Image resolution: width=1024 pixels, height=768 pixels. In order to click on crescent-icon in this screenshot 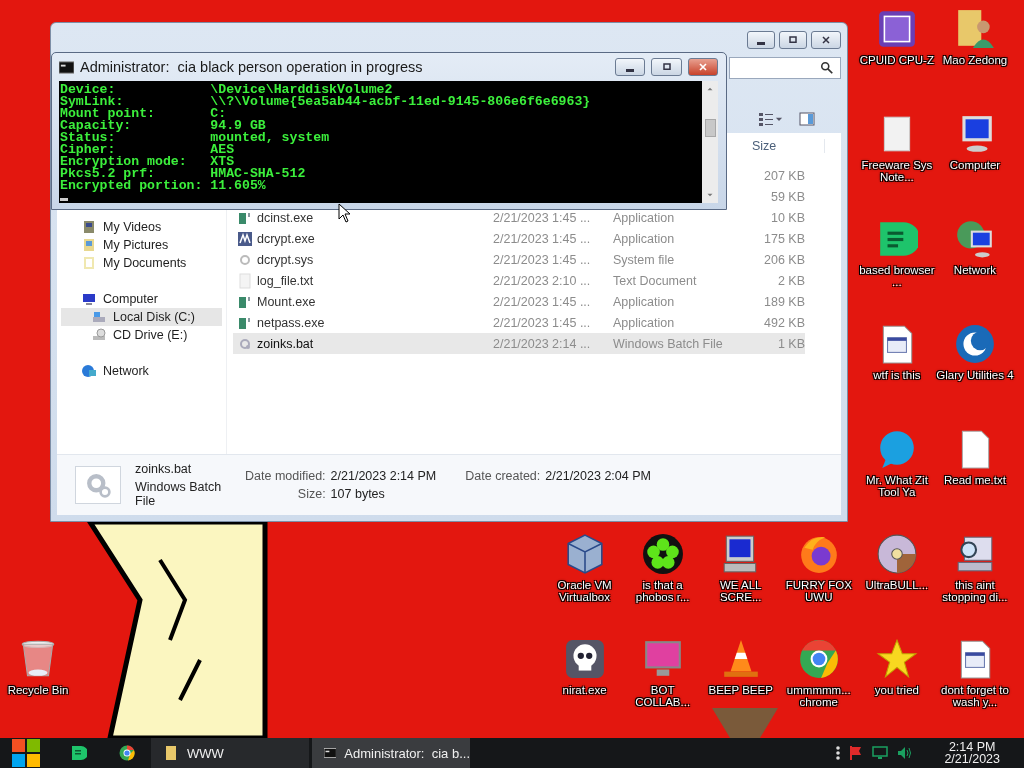, I will do `click(974, 344)`.